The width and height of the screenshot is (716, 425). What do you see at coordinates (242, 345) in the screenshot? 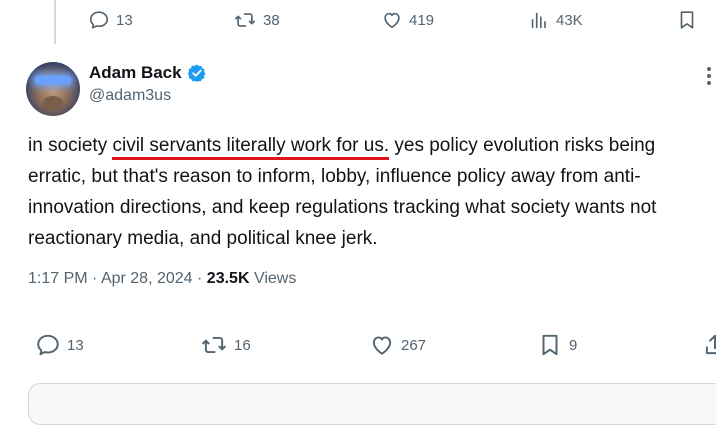
I see `repost-count: 16` at bounding box center [242, 345].